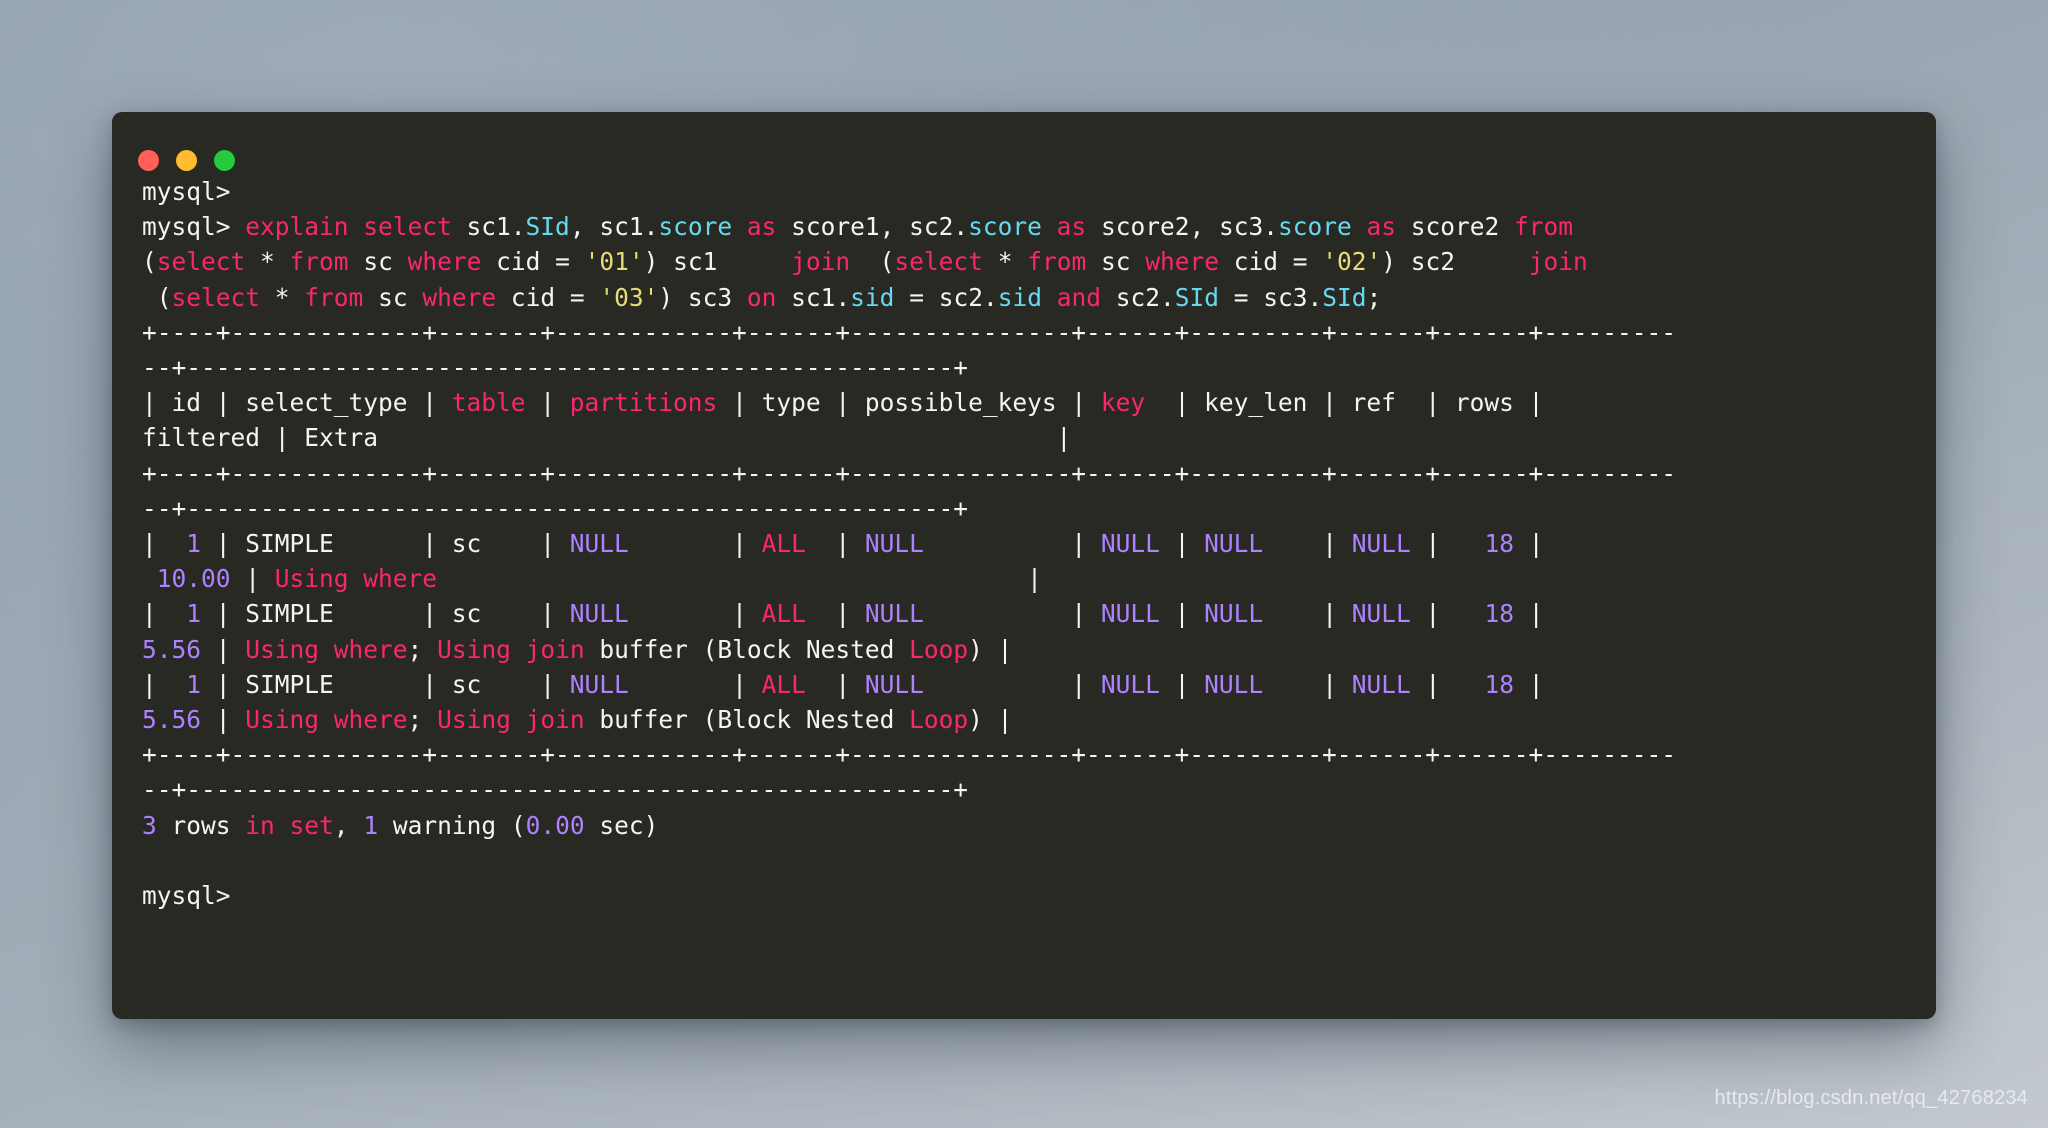 Image resolution: width=2048 pixels, height=1128 pixels. I want to click on terminal-span: table, so click(488, 403).